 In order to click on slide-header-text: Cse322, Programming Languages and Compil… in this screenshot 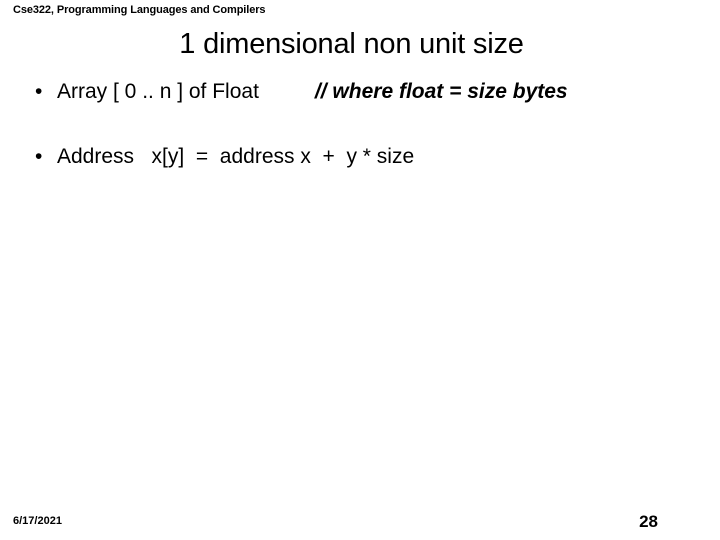, I will do `click(139, 10)`.